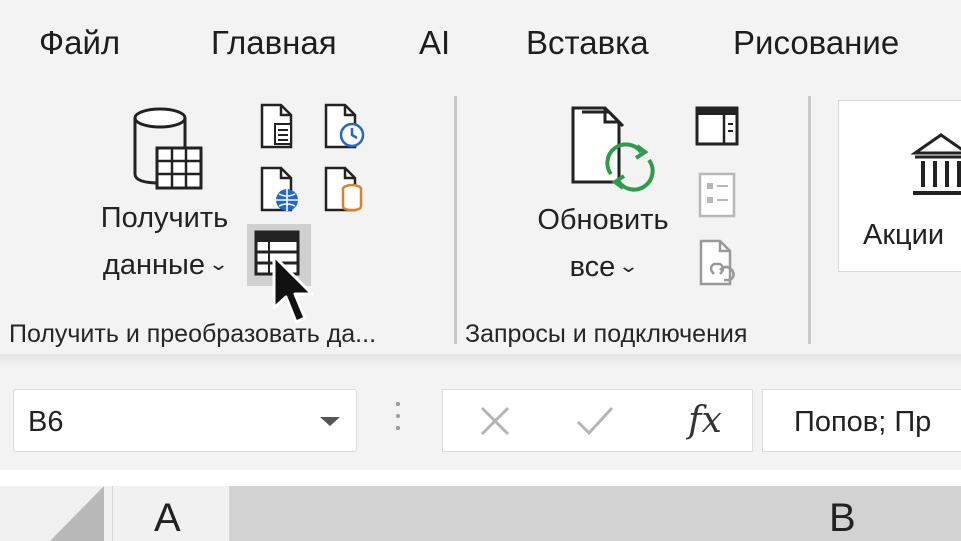 Image resolution: width=961 pixels, height=541 pixels. What do you see at coordinates (185, 420) in the screenshot?
I see `name-box: B6` at bounding box center [185, 420].